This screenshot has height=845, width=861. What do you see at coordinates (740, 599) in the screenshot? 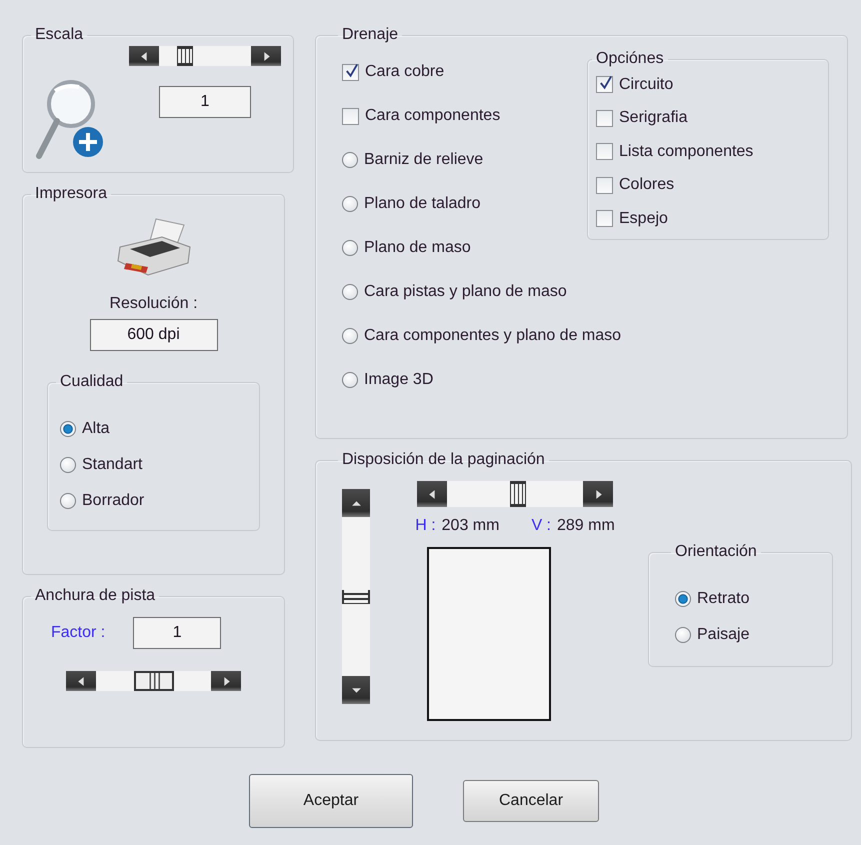
I see `radio-option: Retrato` at bounding box center [740, 599].